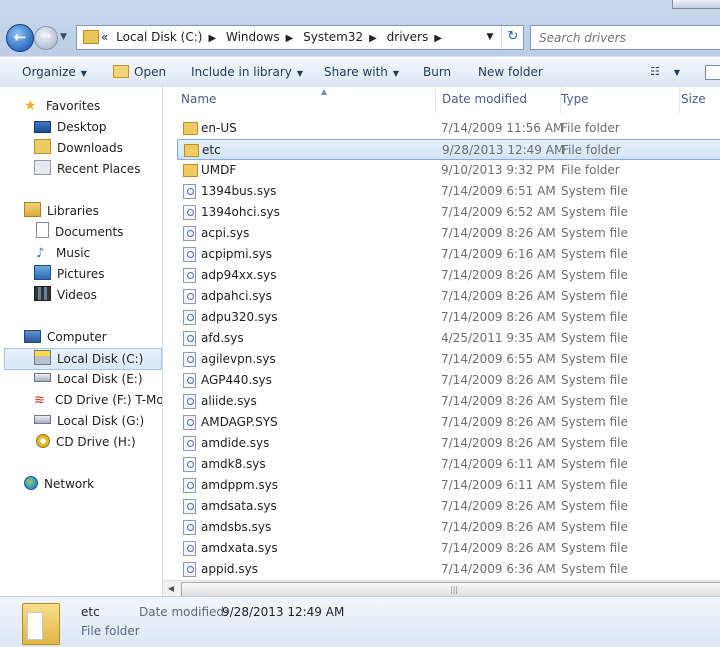 The height and width of the screenshot is (647, 720). Describe the element at coordinates (448, 233) in the screenshot. I see `file-row: acpi.sys 7/14/2009 8:26 AM System file 28` at that location.